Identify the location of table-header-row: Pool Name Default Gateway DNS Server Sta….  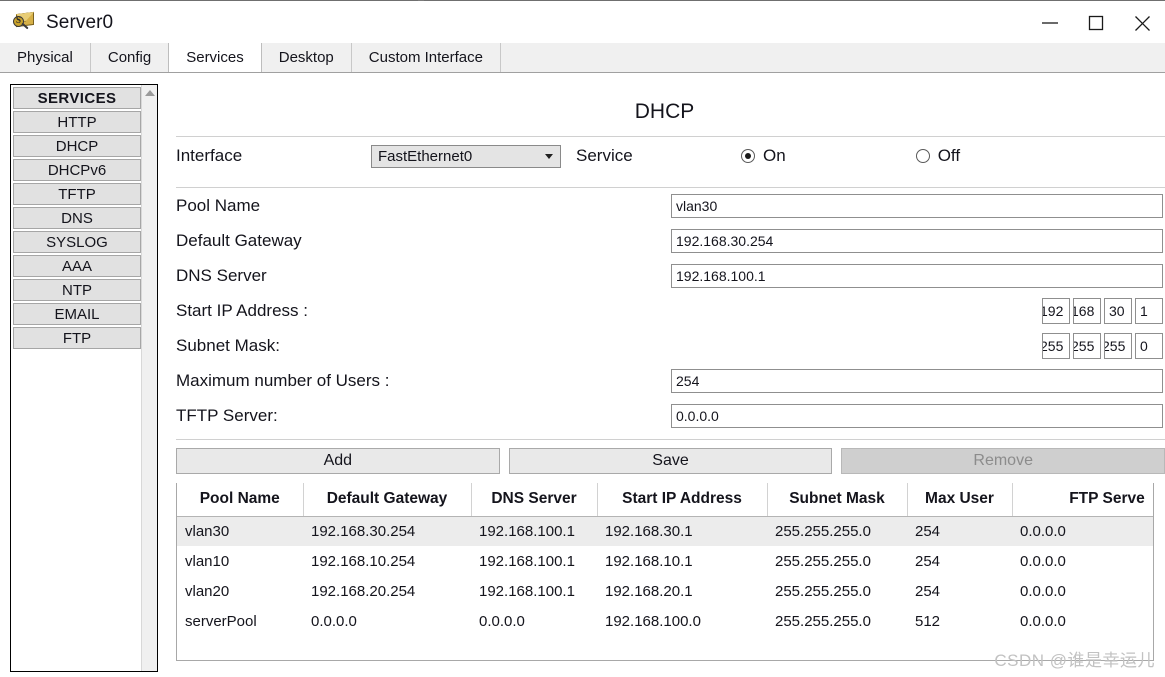
(665, 500).